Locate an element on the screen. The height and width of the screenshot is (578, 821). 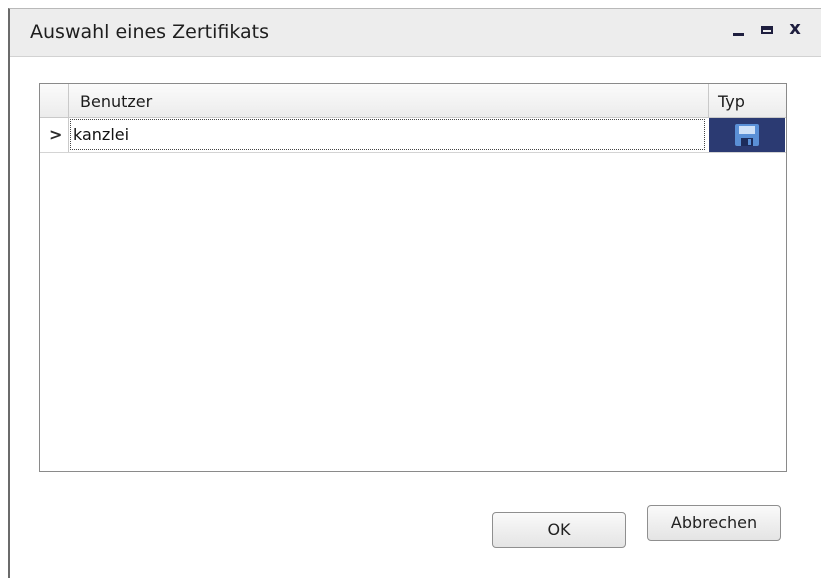
maximize-button is located at coordinates (767, 31).